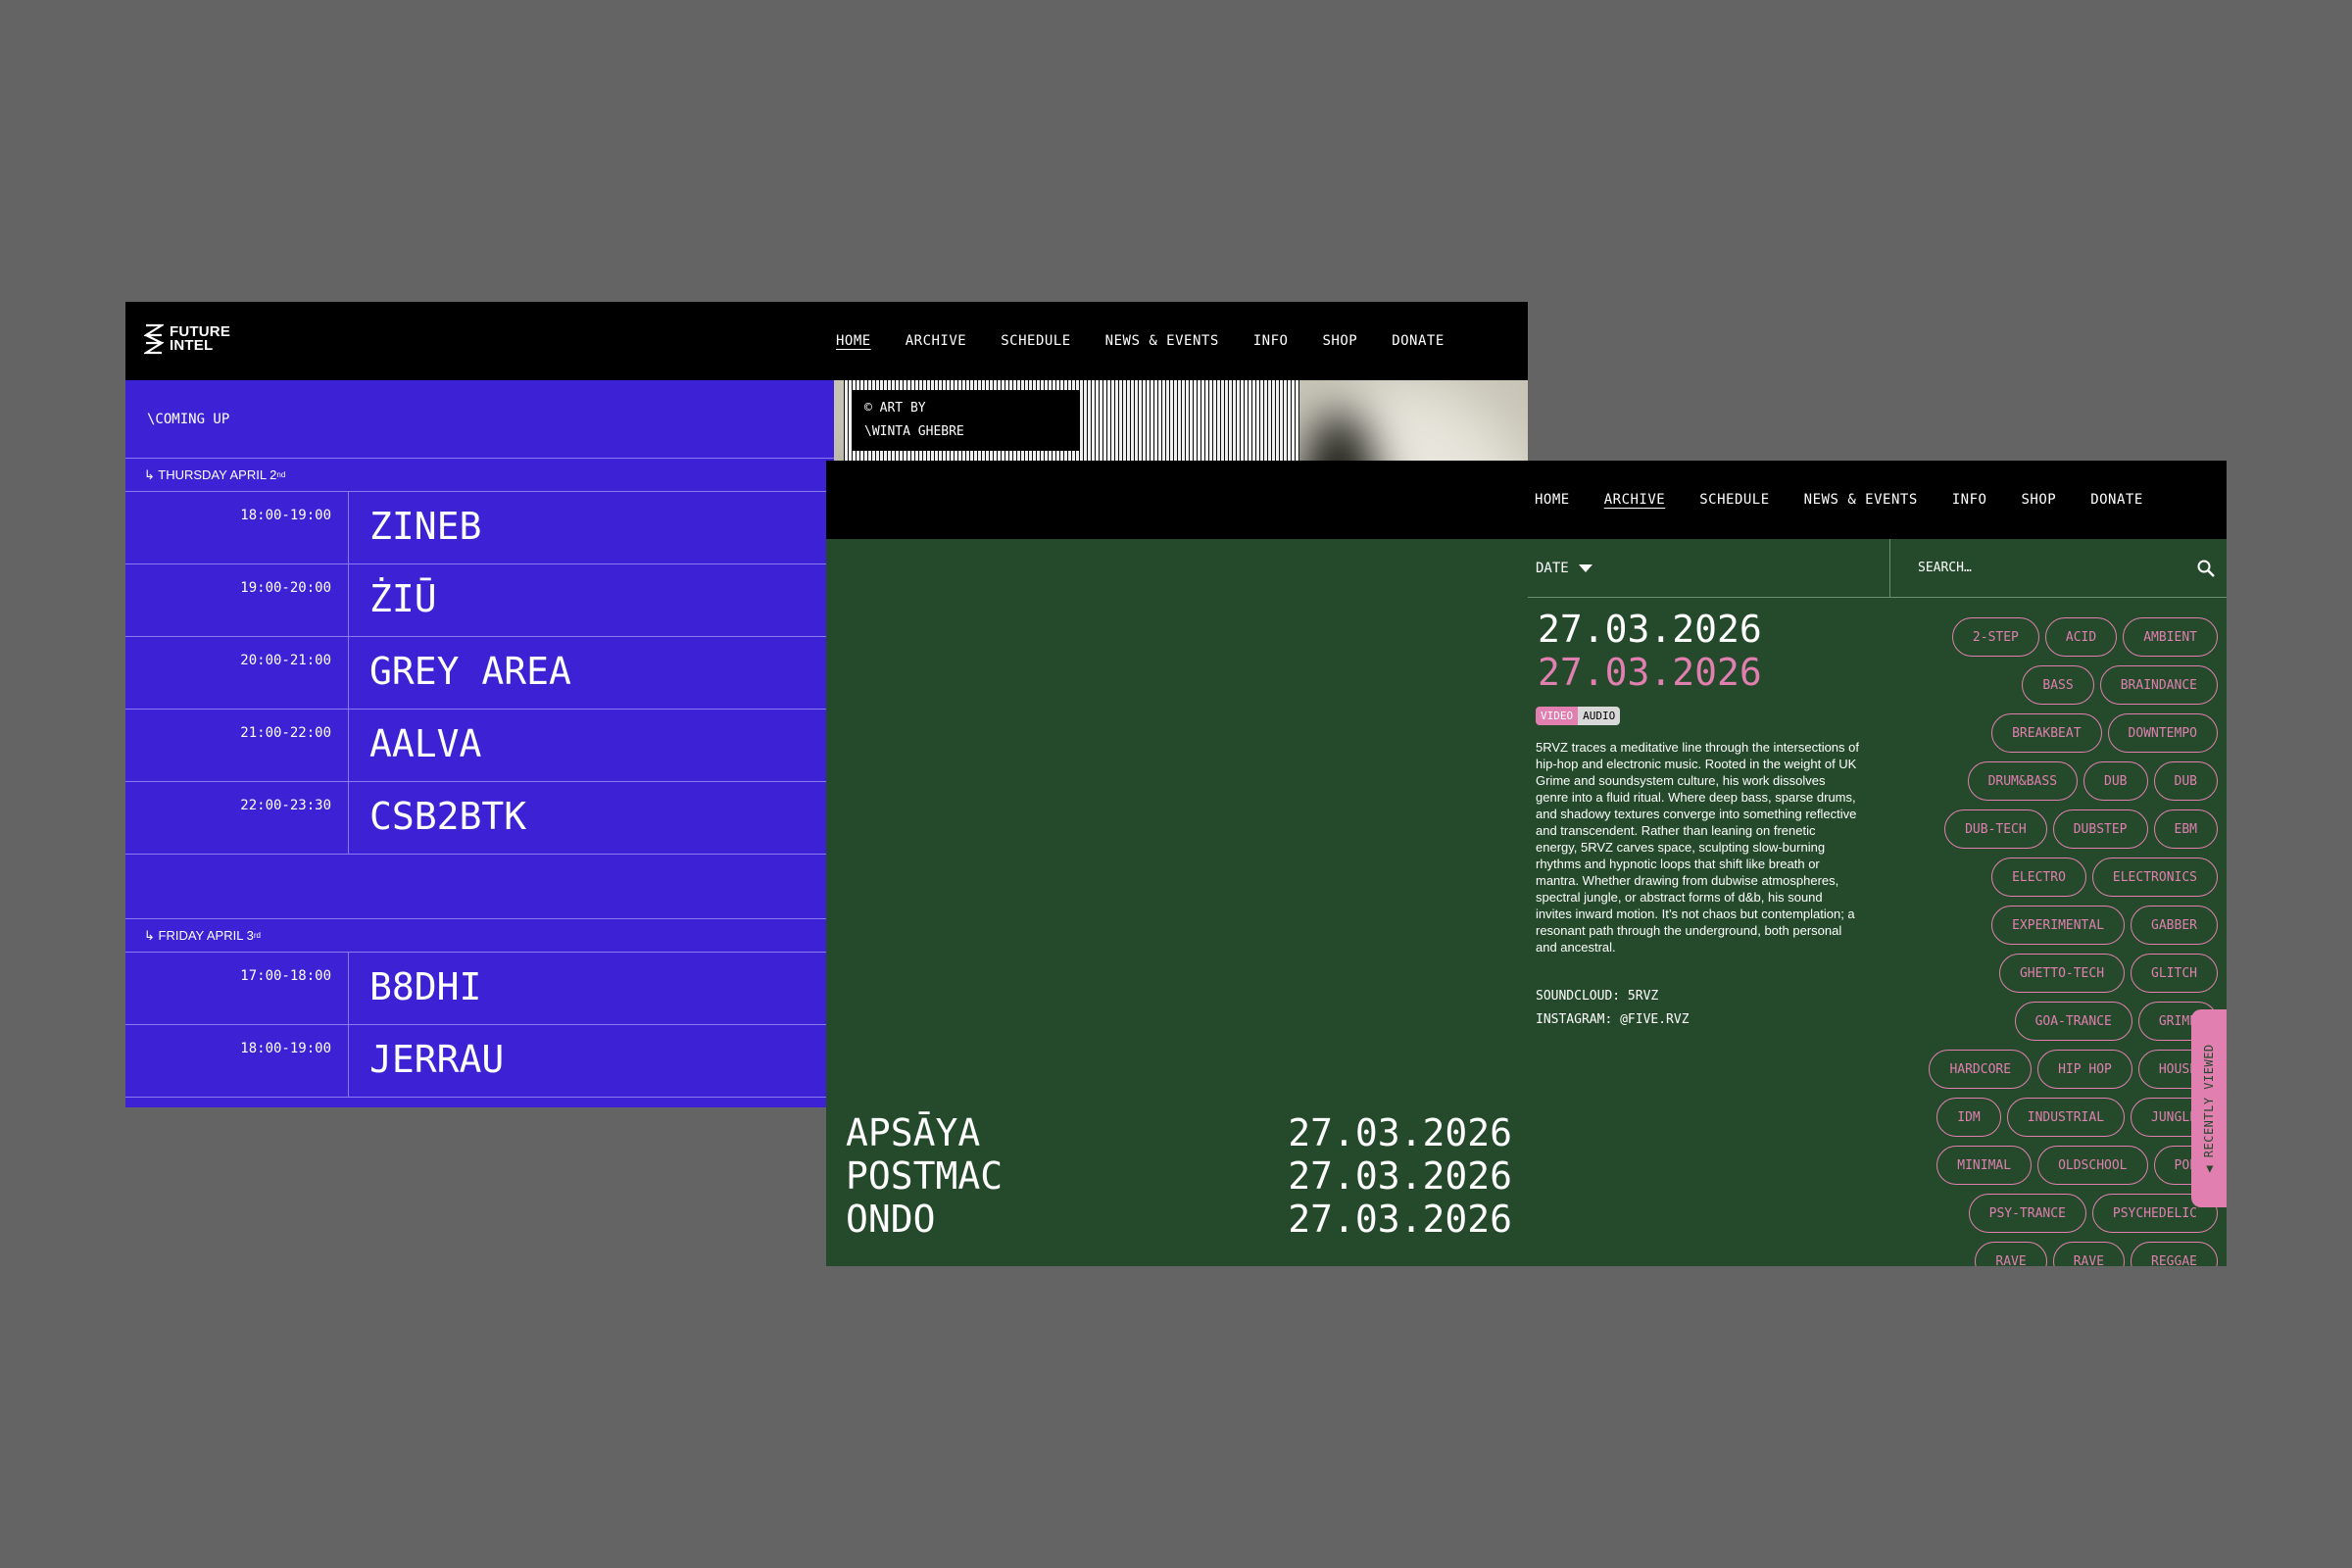 This screenshot has height=1568, width=2352. I want to click on slot-artist: GREY AREA, so click(591, 673).